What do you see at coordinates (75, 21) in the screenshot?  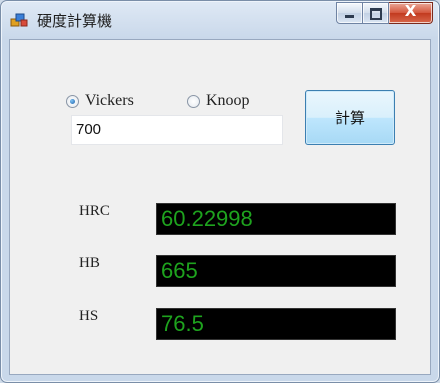 I see `window-title: 硬度計算機` at bounding box center [75, 21].